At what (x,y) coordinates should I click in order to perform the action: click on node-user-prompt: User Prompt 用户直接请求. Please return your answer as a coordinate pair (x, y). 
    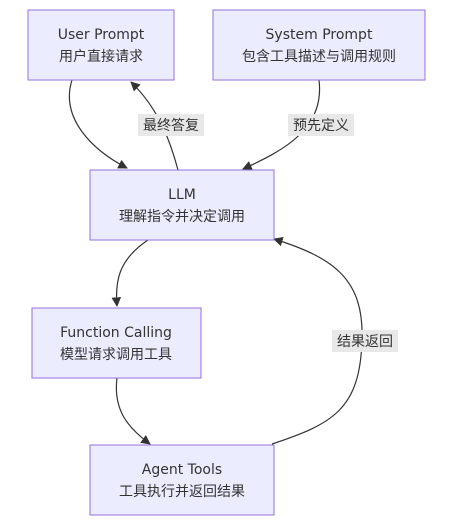
    Looking at the image, I should click on (101, 45).